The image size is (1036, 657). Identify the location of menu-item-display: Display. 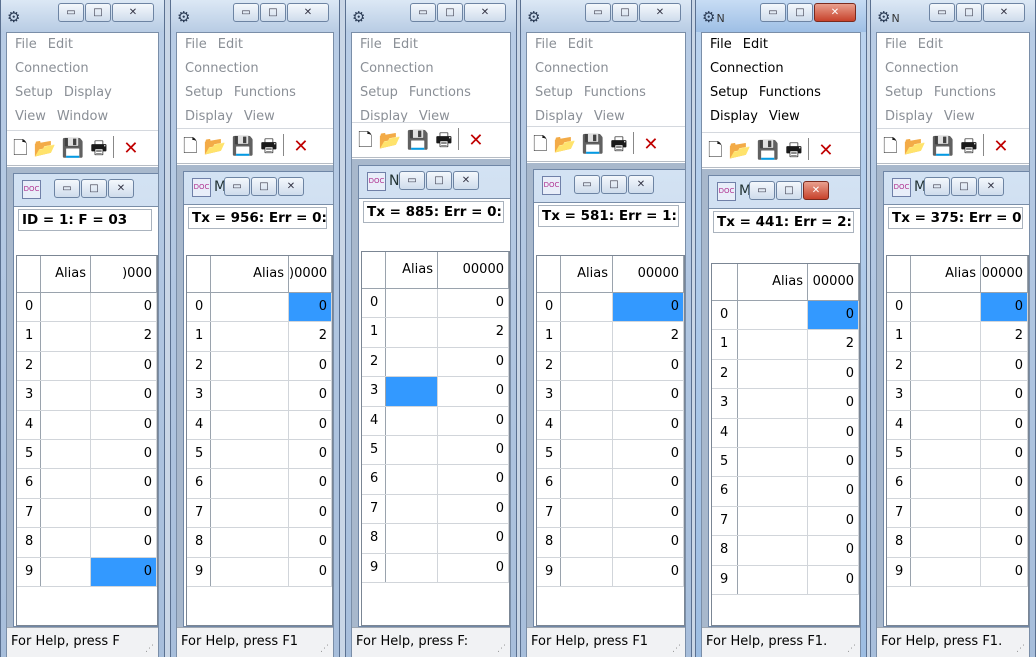
(559, 116).